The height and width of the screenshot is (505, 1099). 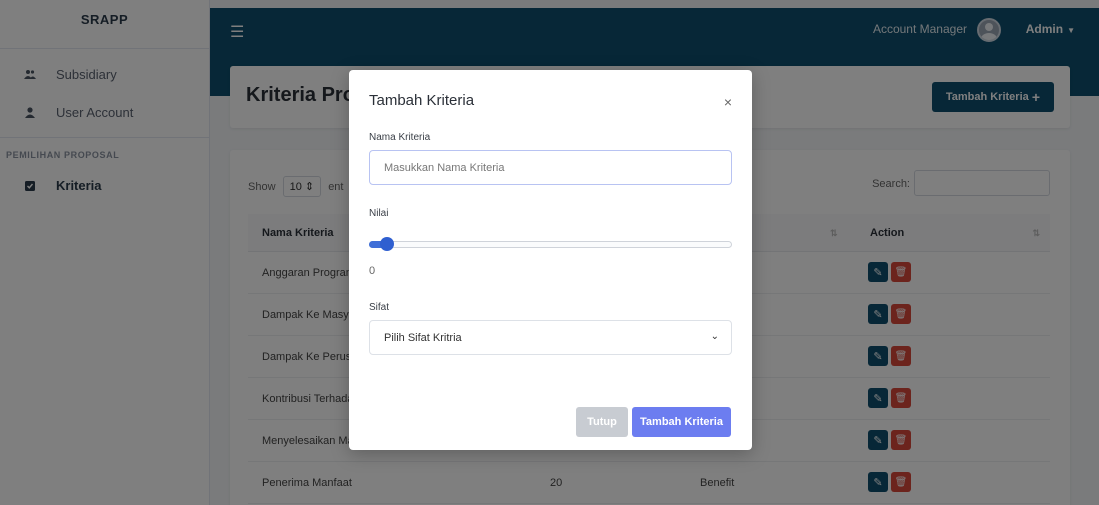 I want to click on submit-button: Tambah Kriteria, so click(x=681, y=422).